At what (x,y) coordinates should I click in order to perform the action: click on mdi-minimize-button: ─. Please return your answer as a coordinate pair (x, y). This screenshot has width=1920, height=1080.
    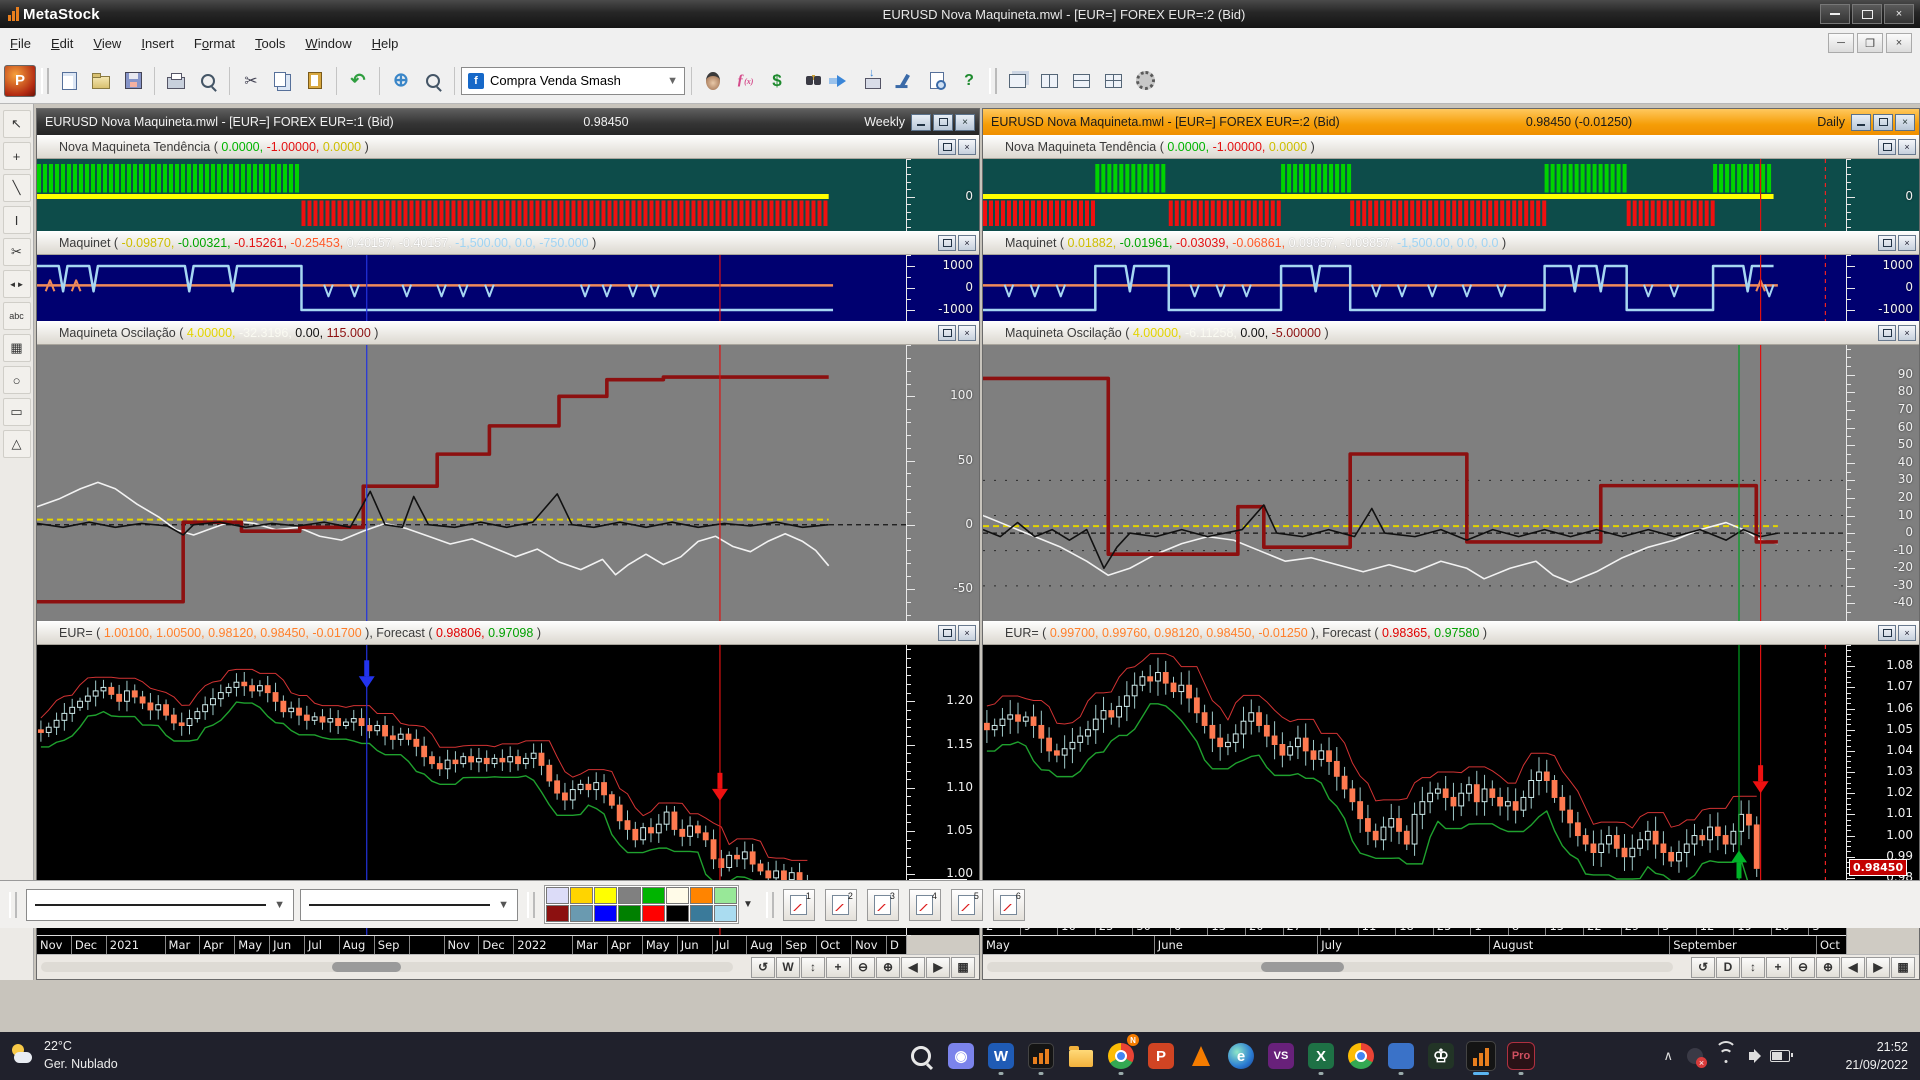
    Looking at the image, I should click on (1841, 43).